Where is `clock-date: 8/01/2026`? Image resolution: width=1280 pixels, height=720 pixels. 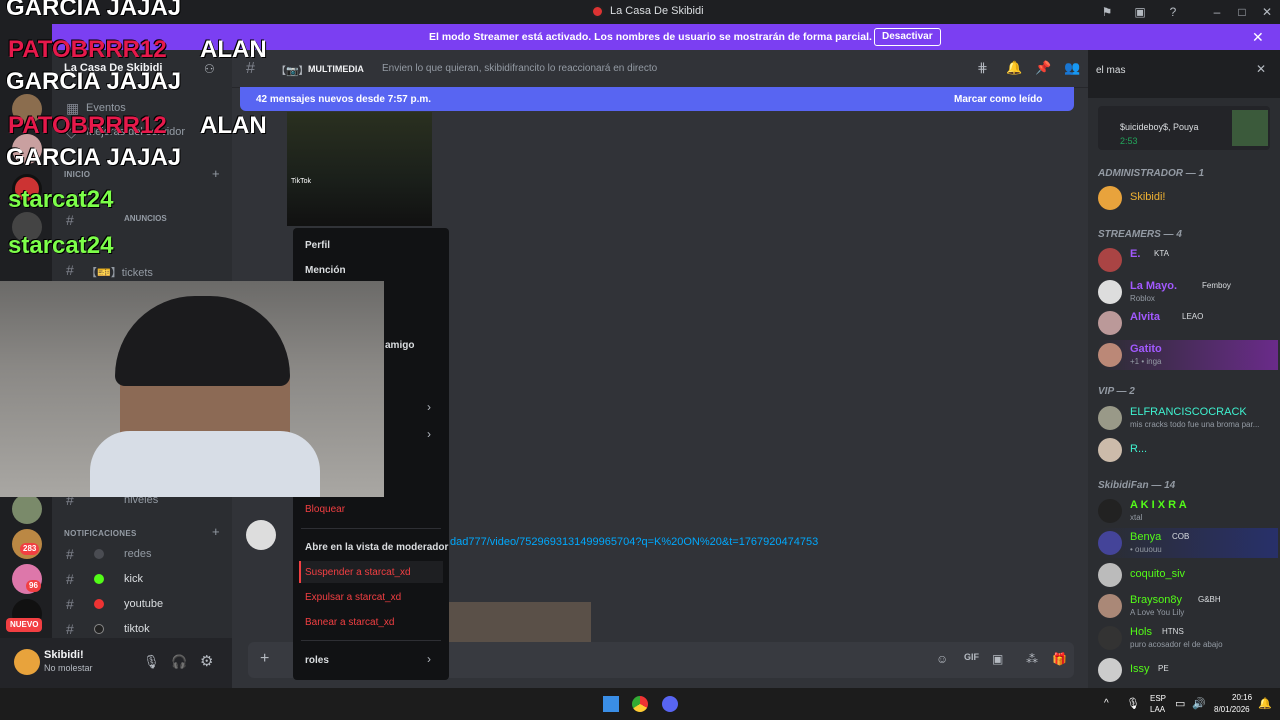 clock-date: 8/01/2026 is located at coordinates (1232, 709).